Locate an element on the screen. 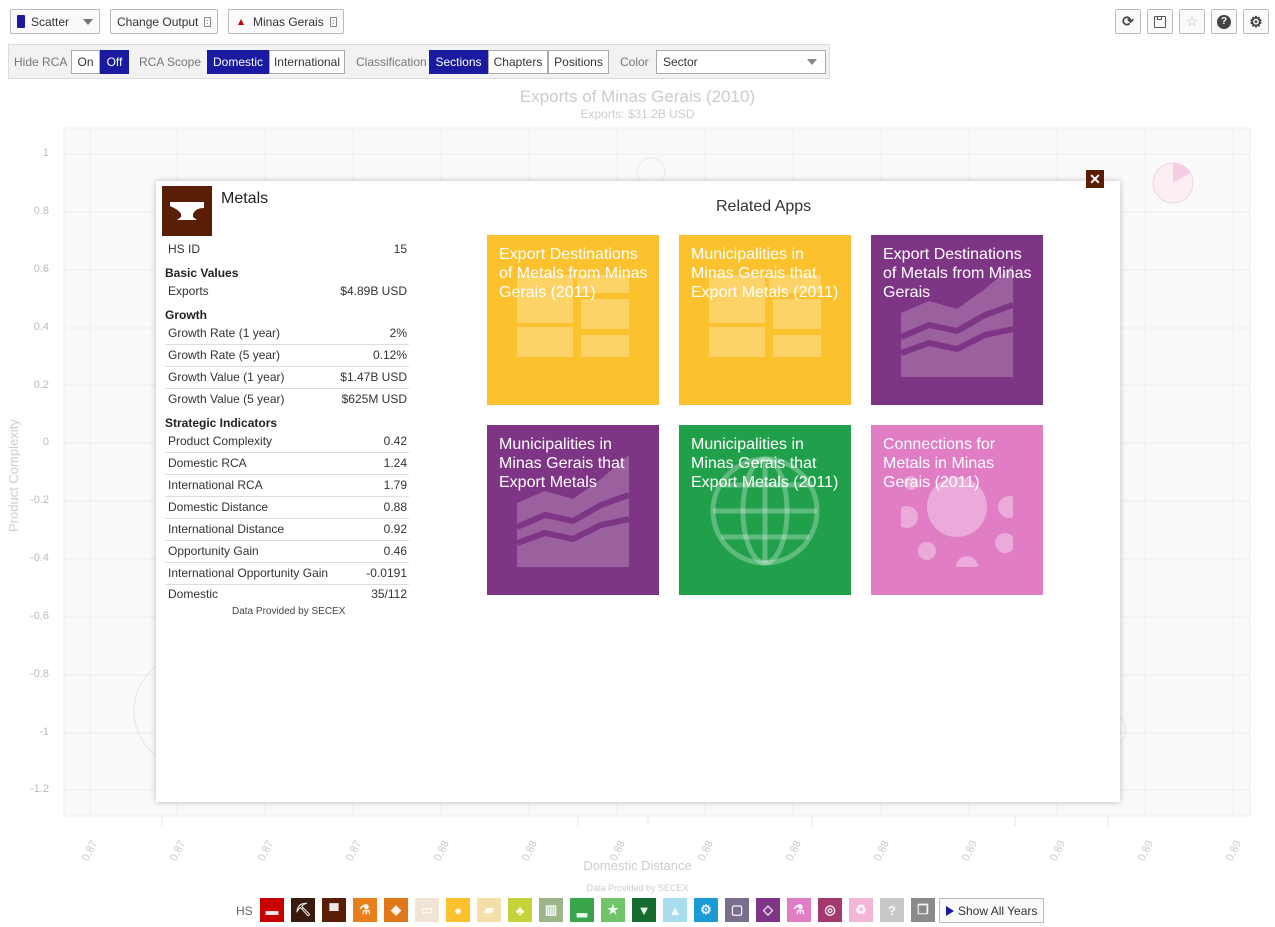 Image resolution: width=1275 pixels, height=927 pixels. indicator-label: Domestic Distance is located at coordinates (218, 507).